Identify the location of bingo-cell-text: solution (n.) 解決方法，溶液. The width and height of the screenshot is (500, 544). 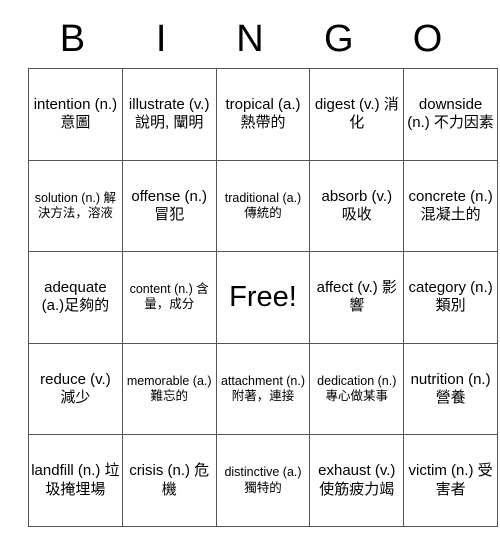
(75, 205).